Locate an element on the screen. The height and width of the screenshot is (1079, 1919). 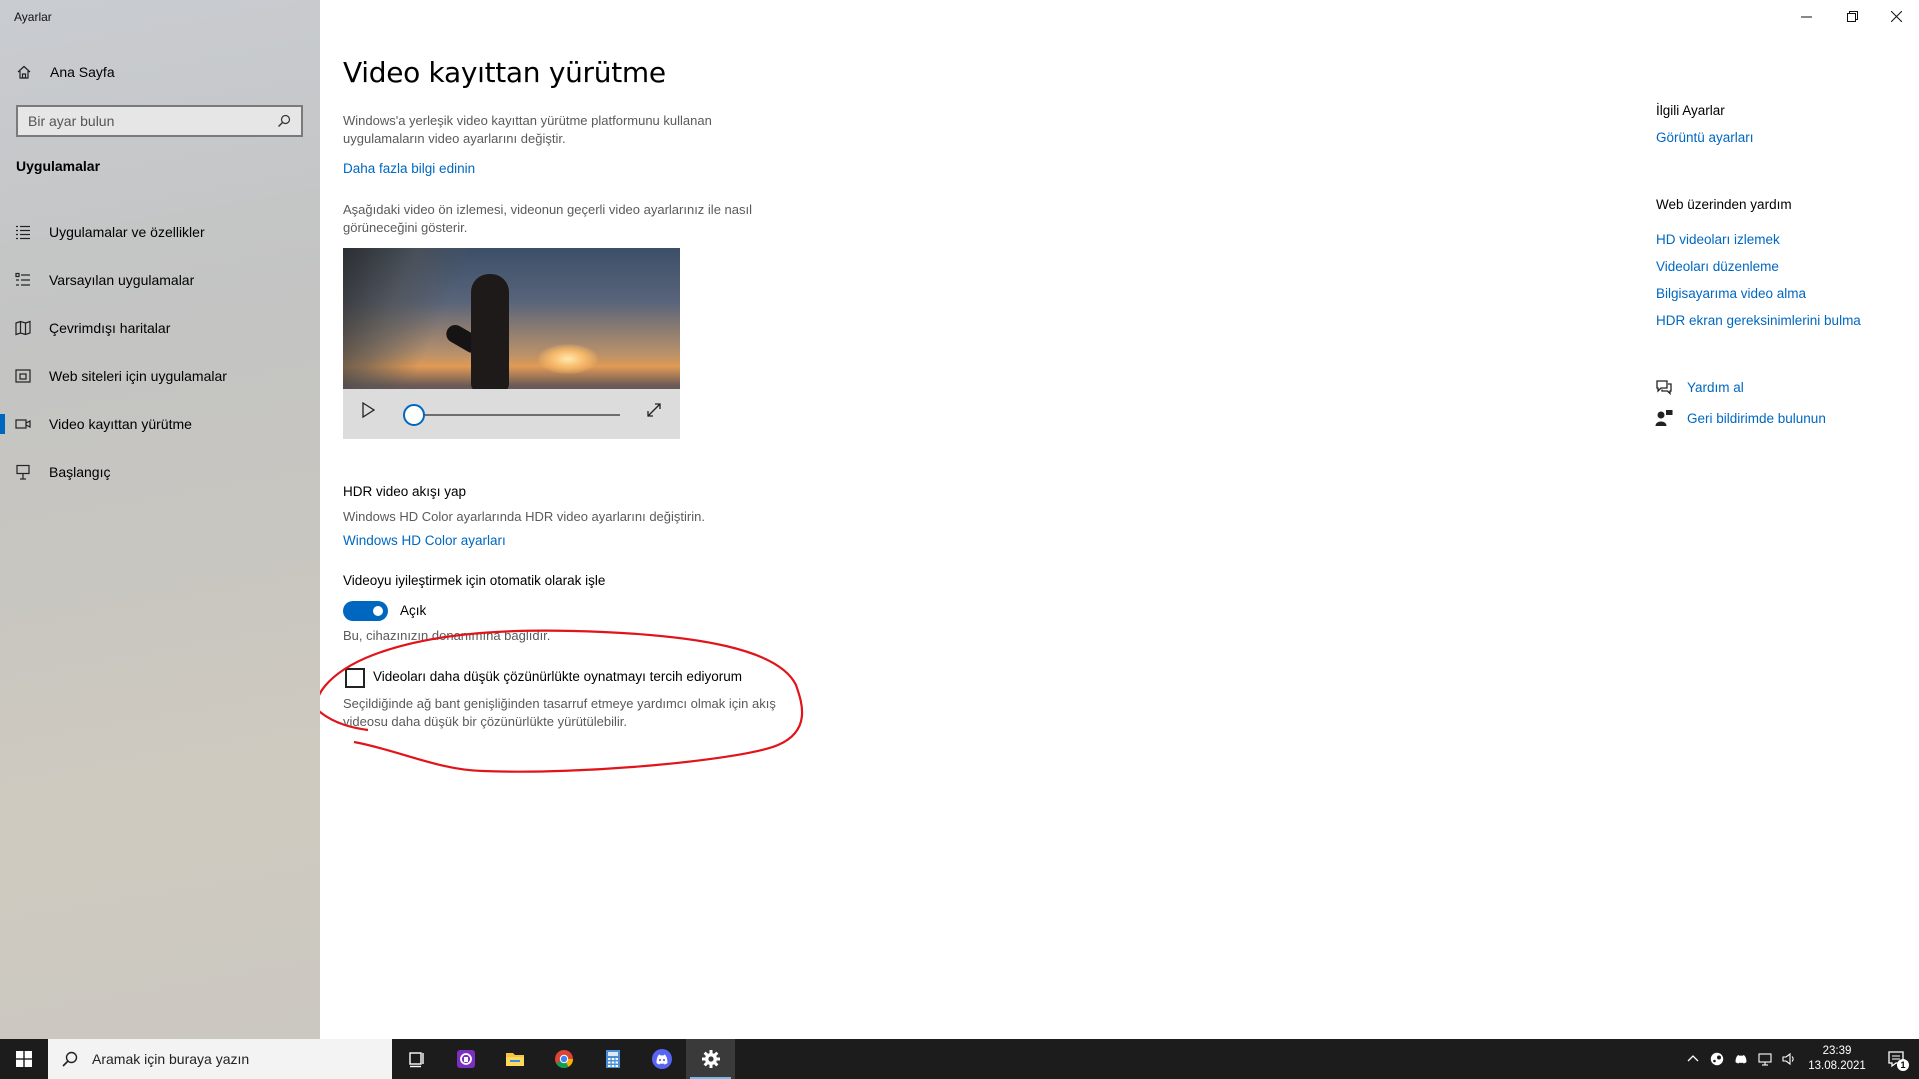
low-resolution-checkbox is located at coordinates (355, 678).